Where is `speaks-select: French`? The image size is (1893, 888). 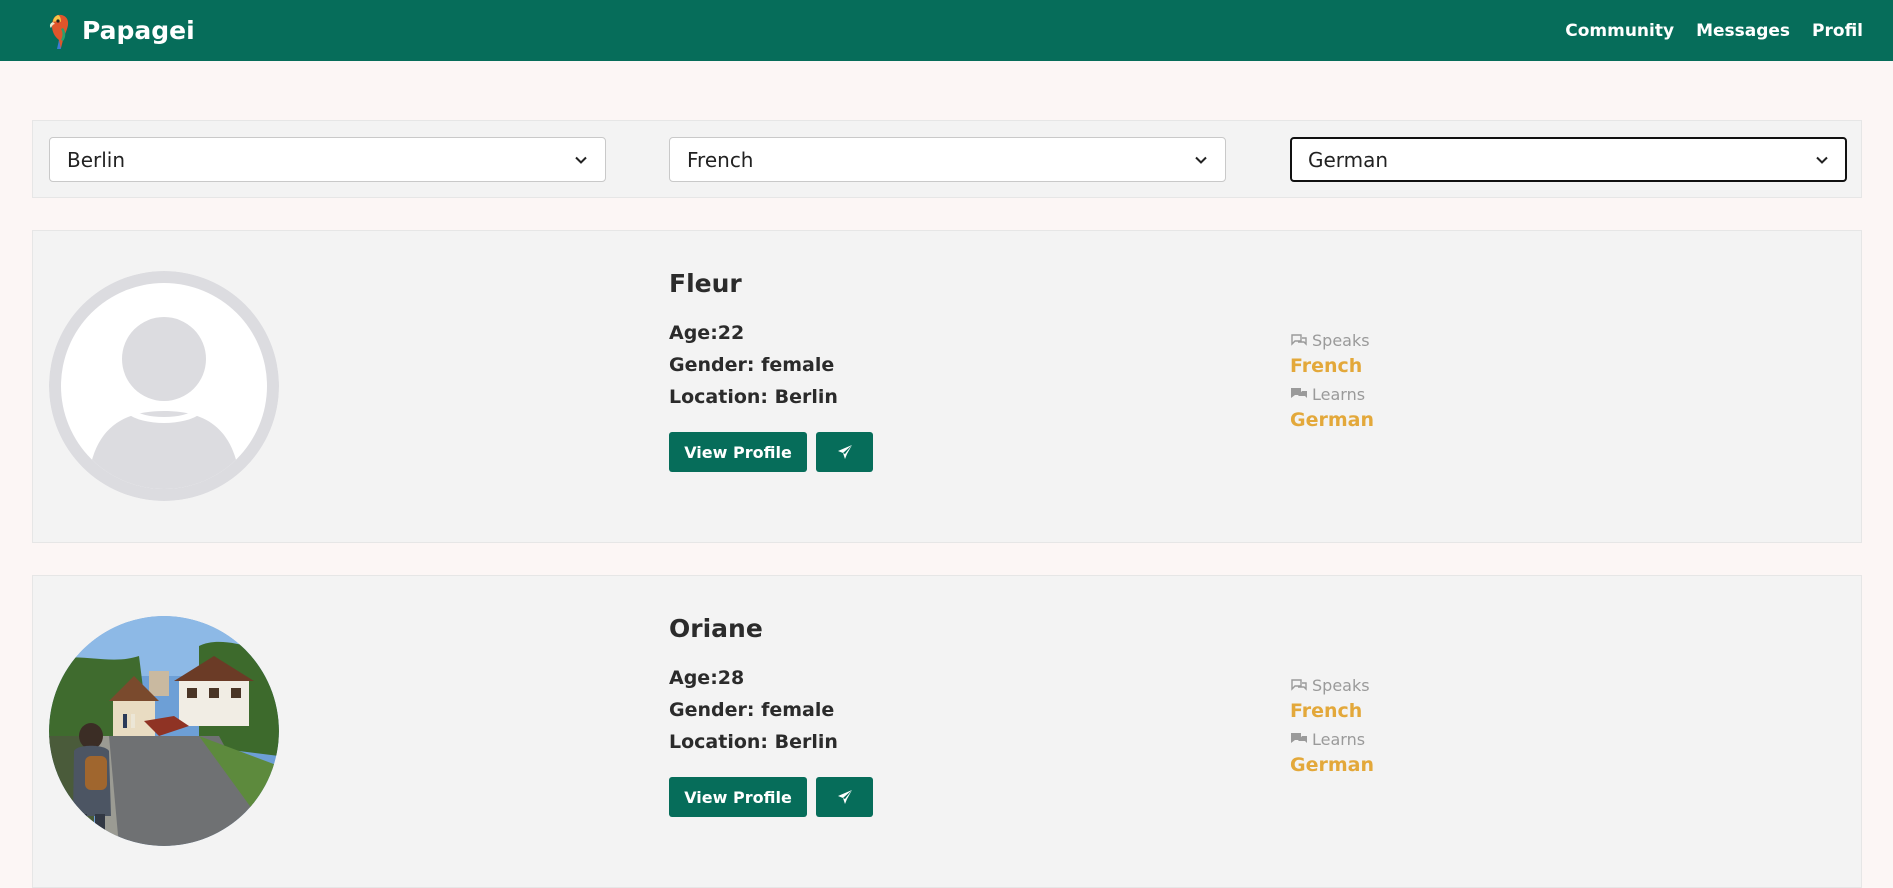 speaks-select: French is located at coordinates (947, 159).